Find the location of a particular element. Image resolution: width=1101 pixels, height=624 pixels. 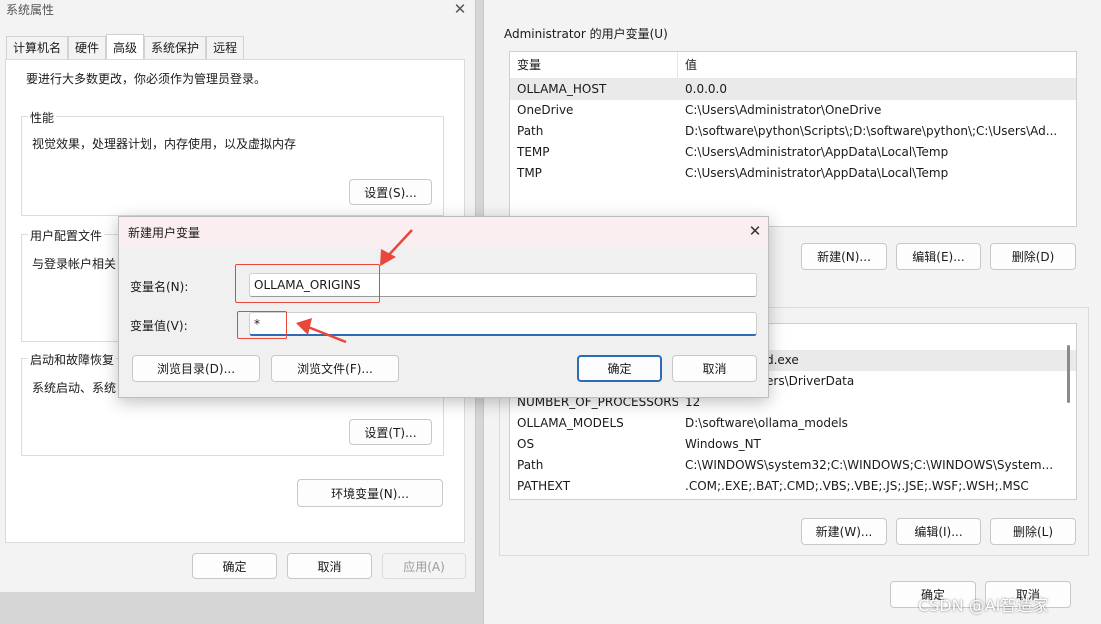

watermark: CSDN @AI智造家 is located at coordinates (983, 605).